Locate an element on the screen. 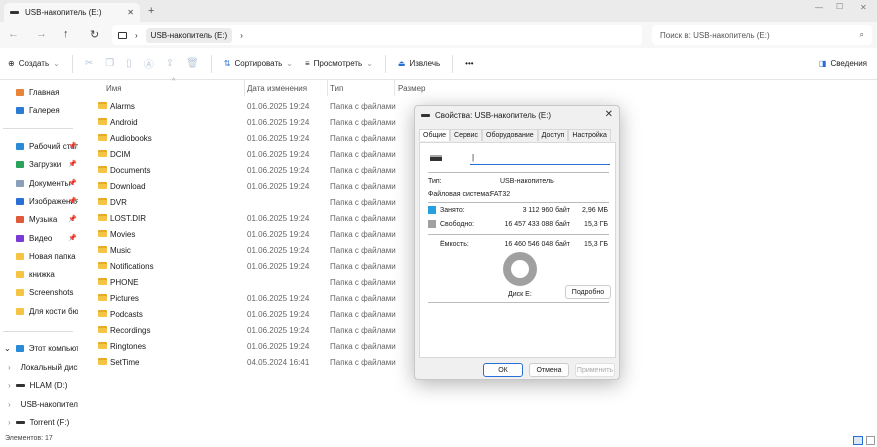 The height and width of the screenshot is (447, 877). volume-name-input: | is located at coordinates (540, 158).